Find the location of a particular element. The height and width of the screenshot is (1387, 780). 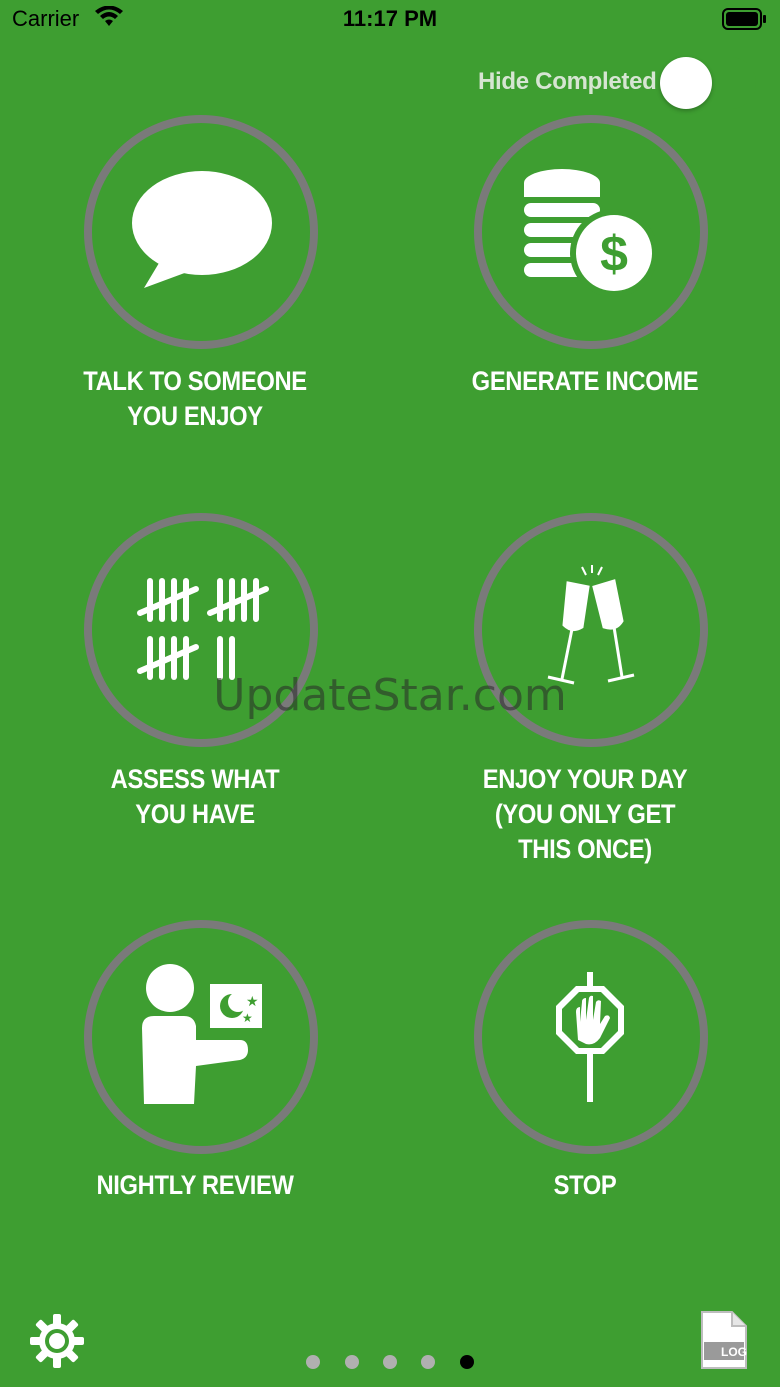

hide-completed-toggle is located at coordinates (708, 83).